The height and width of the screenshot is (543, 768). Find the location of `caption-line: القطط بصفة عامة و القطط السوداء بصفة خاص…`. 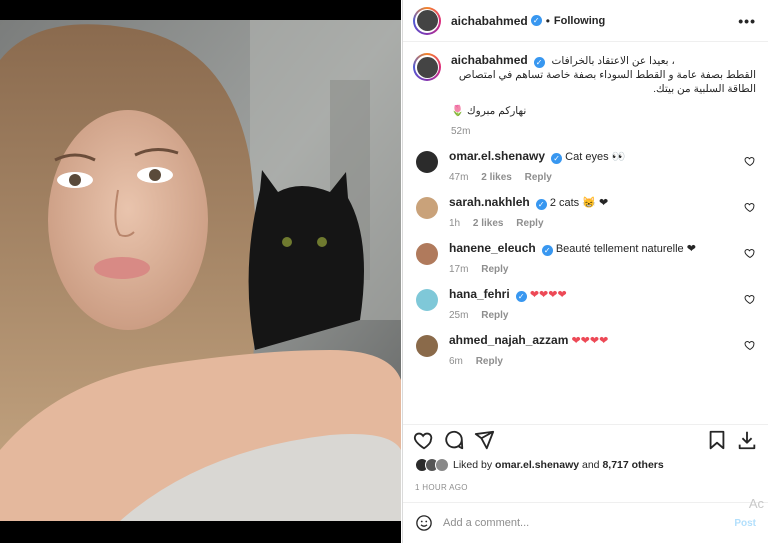

caption-line: القطط بصفة عامة و القطط السوداء بصفة خاص… is located at coordinates (607, 75).